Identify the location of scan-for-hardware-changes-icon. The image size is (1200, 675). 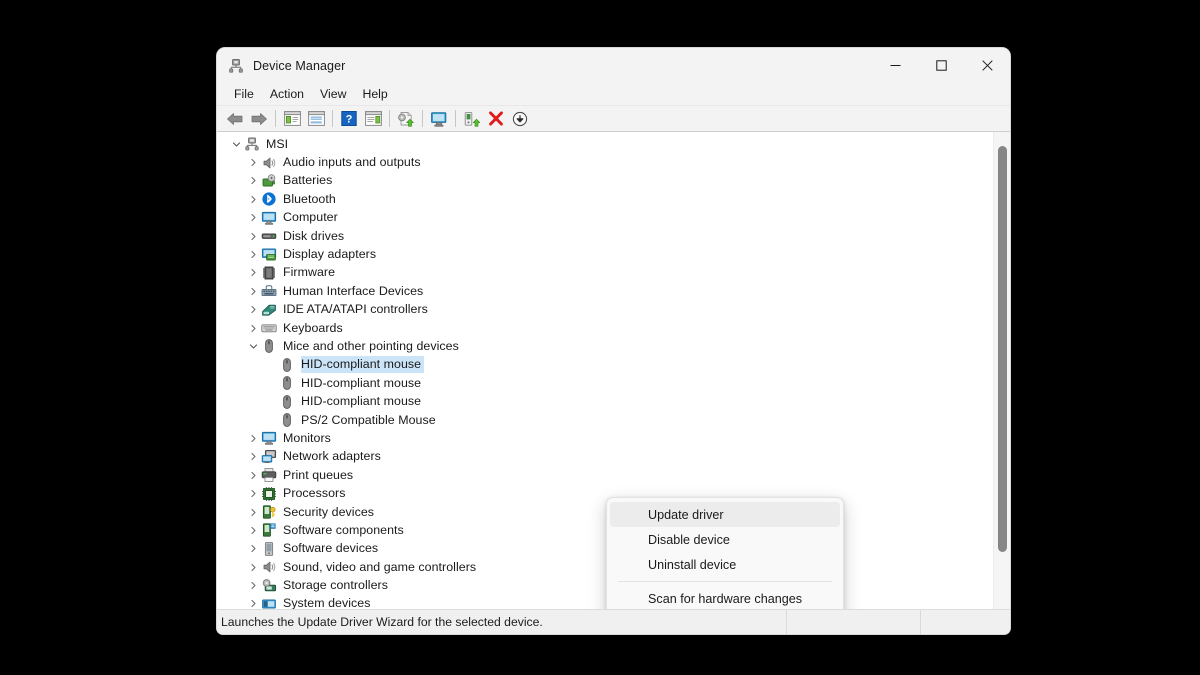
(439, 119).